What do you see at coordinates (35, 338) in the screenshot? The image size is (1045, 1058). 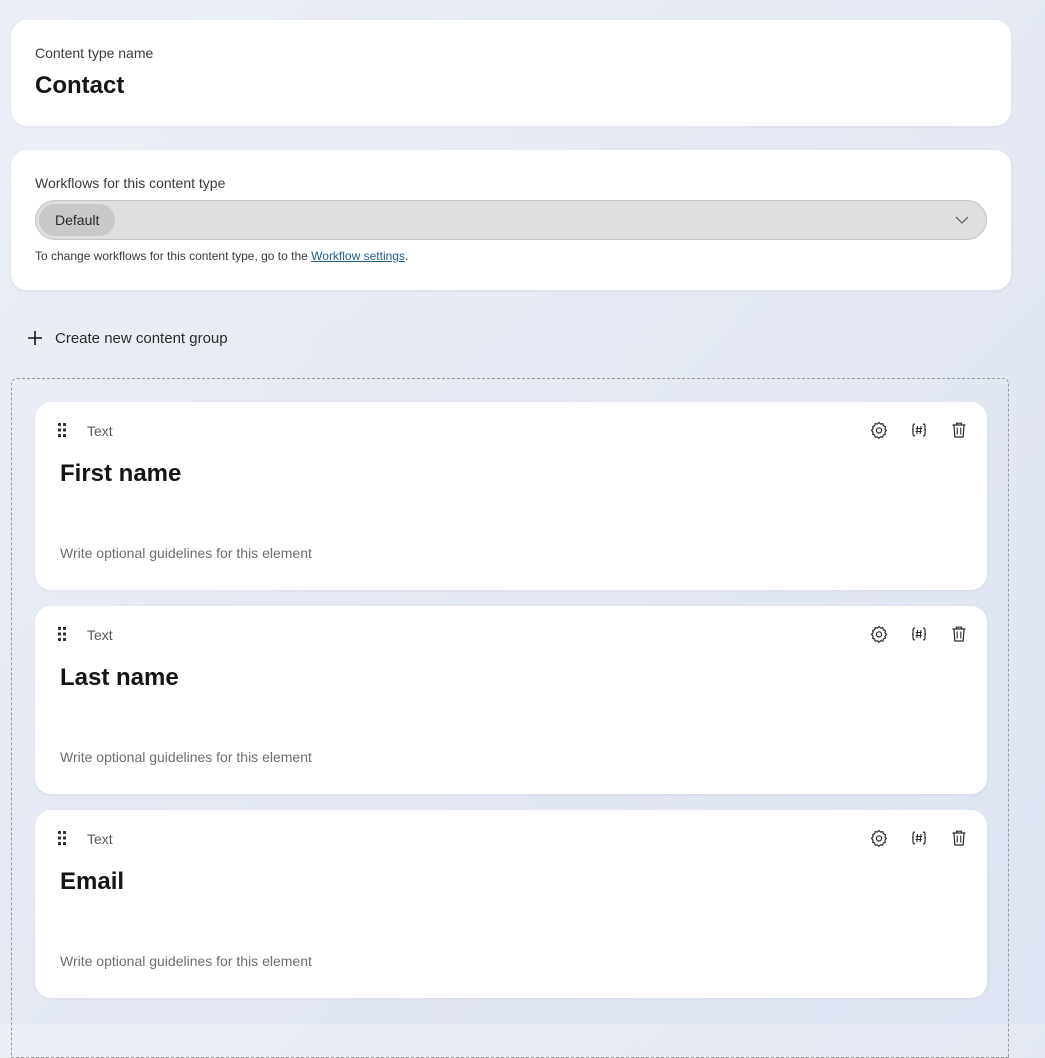 I see `plus-icon` at bounding box center [35, 338].